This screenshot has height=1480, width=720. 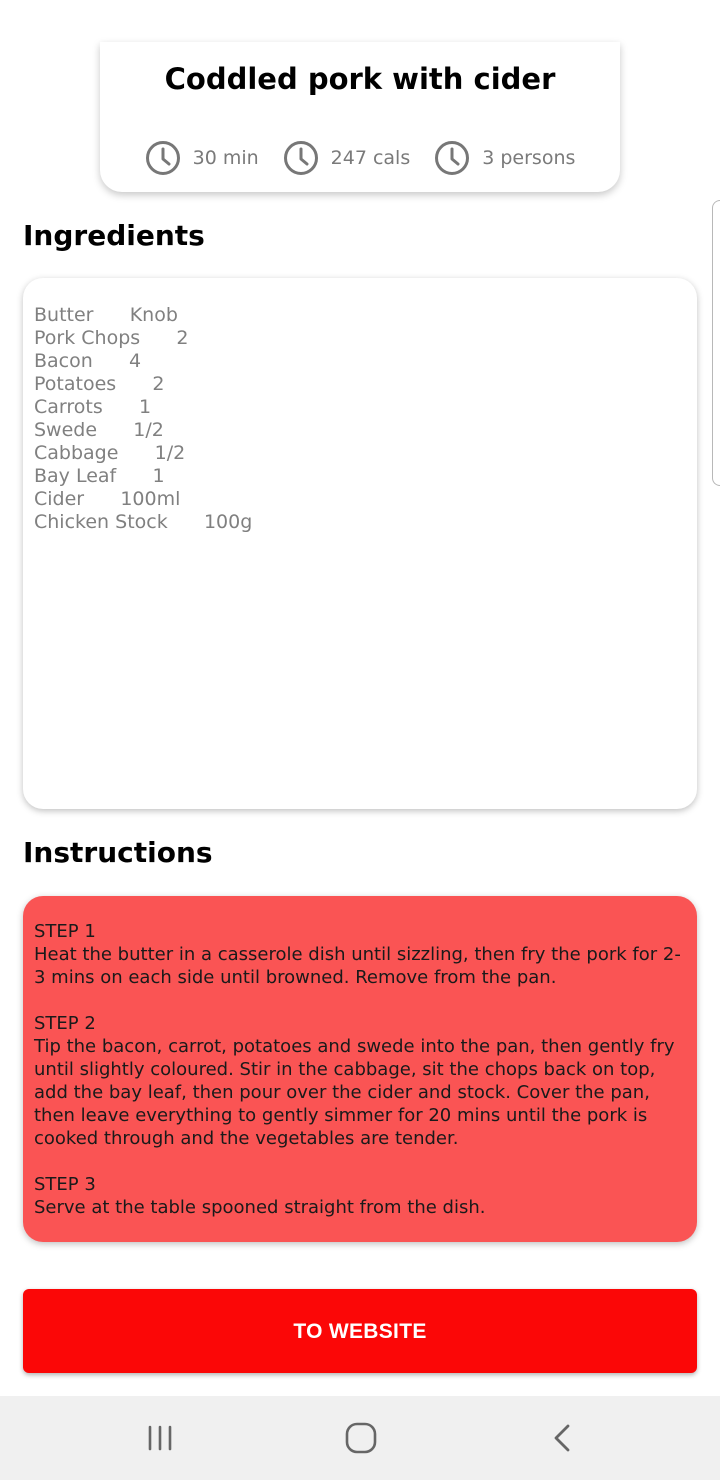 I want to click on recipe-meta-row: 30 min 247 cals 3 persons, so click(x=360, y=158).